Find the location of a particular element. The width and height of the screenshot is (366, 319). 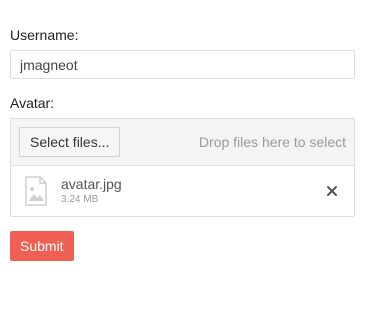

file-list-item: avatar.jpg 3.24 MB is located at coordinates (182, 191).